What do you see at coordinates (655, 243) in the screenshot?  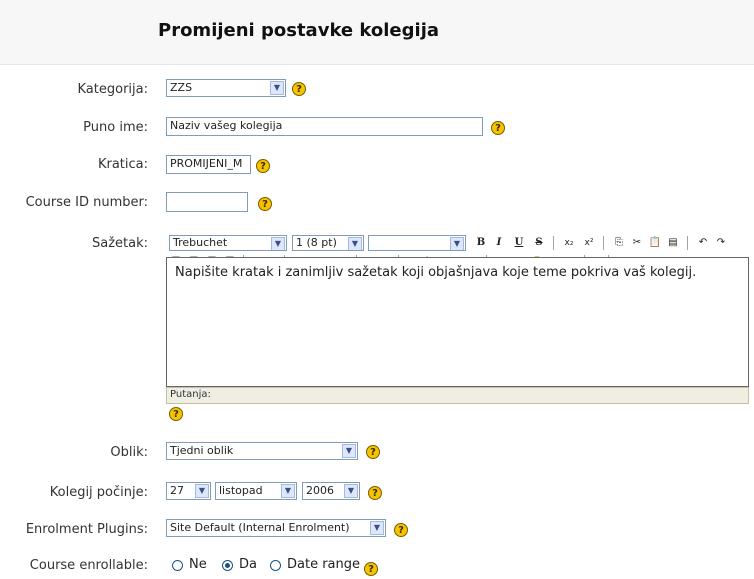 I see `paste-icon: 📋` at bounding box center [655, 243].